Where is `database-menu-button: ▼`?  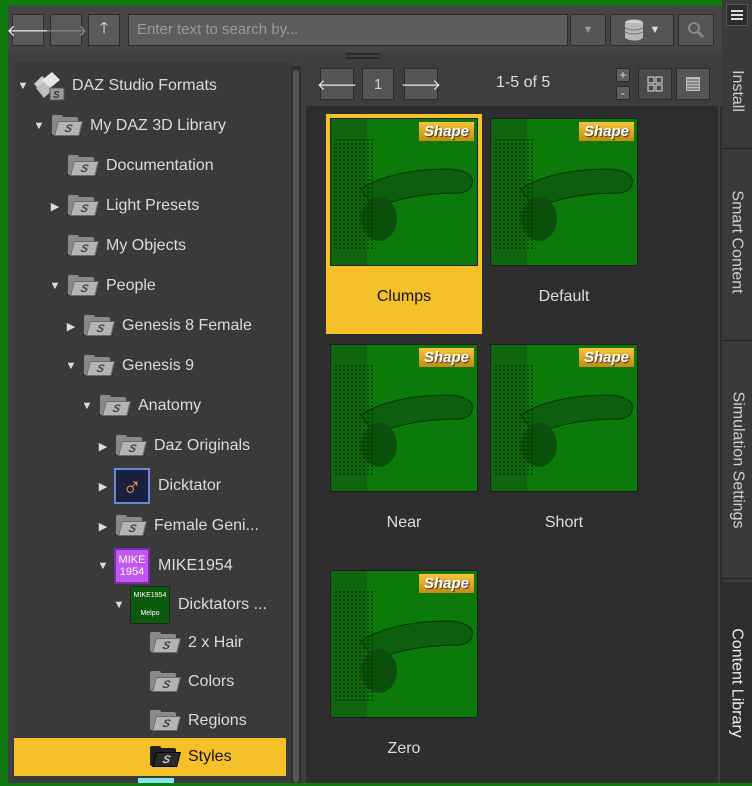 database-menu-button: ▼ is located at coordinates (642, 30).